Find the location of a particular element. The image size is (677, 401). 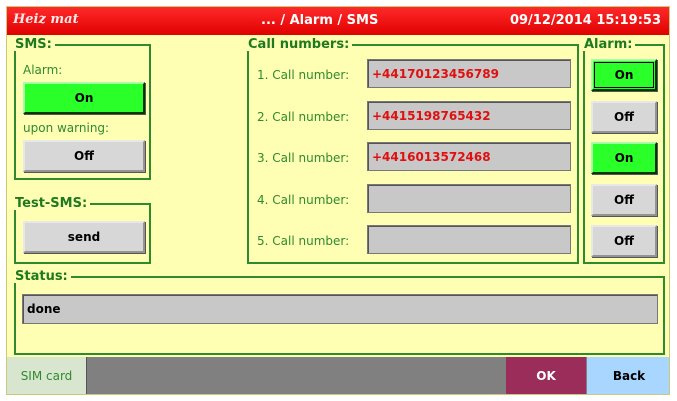

call-number-label-2: 2. Call number: is located at coordinates (303, 117).